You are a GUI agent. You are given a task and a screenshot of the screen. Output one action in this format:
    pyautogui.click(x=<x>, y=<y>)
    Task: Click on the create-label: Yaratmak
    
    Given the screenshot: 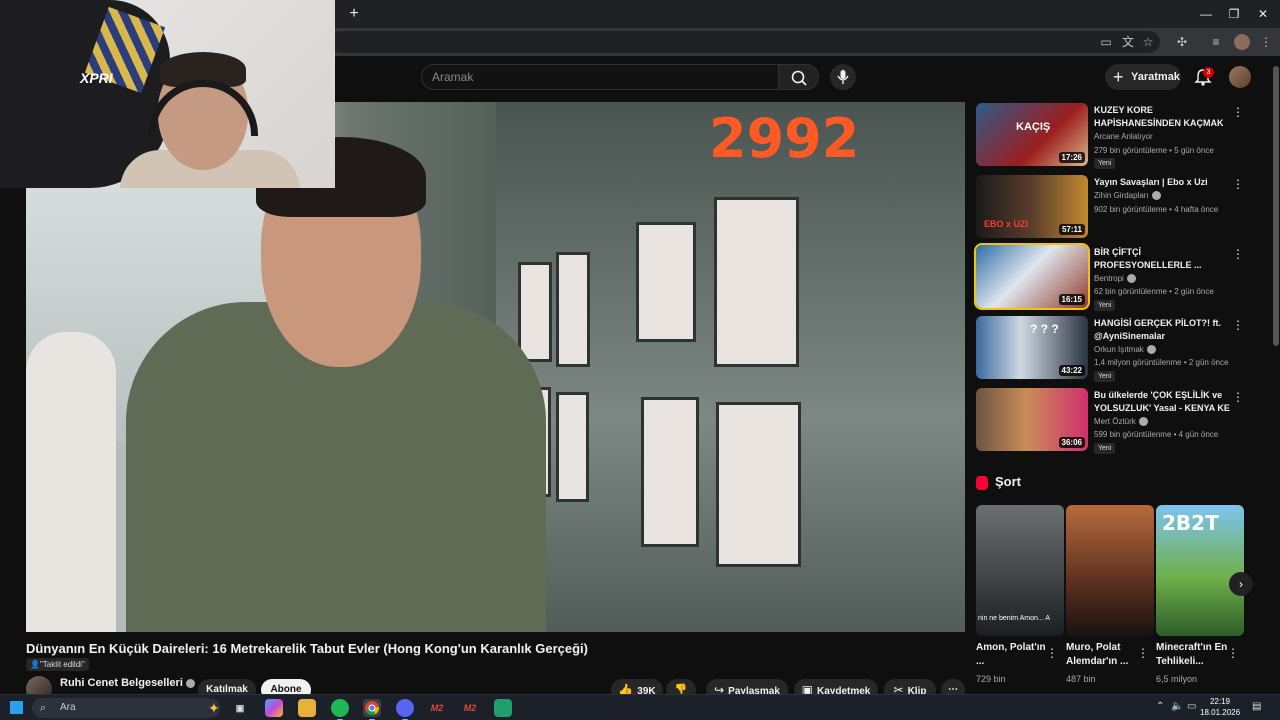 What is the action you would take?
    pyautogui.click(x=1155, y=77)
    